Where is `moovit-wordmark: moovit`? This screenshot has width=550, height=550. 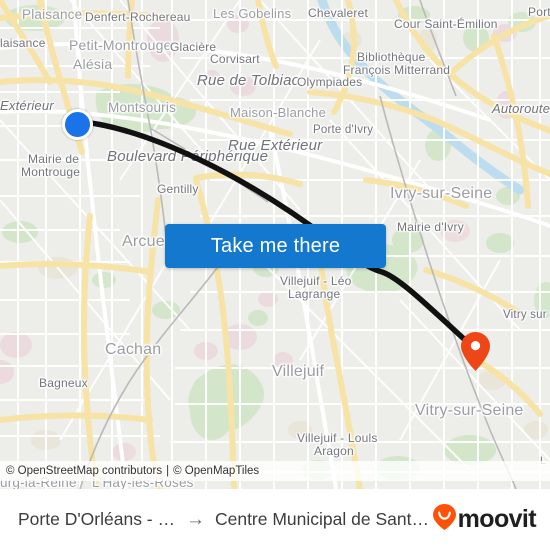
moovit-wordmark: moovit is located at coordinates (497, 519).